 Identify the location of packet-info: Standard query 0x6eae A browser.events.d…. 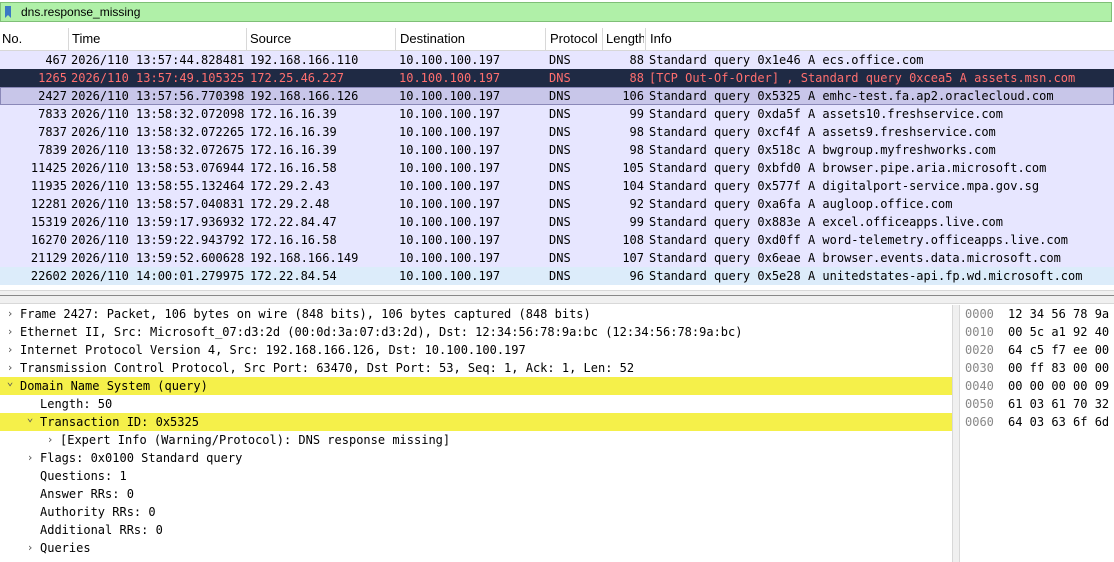
(855, 258).